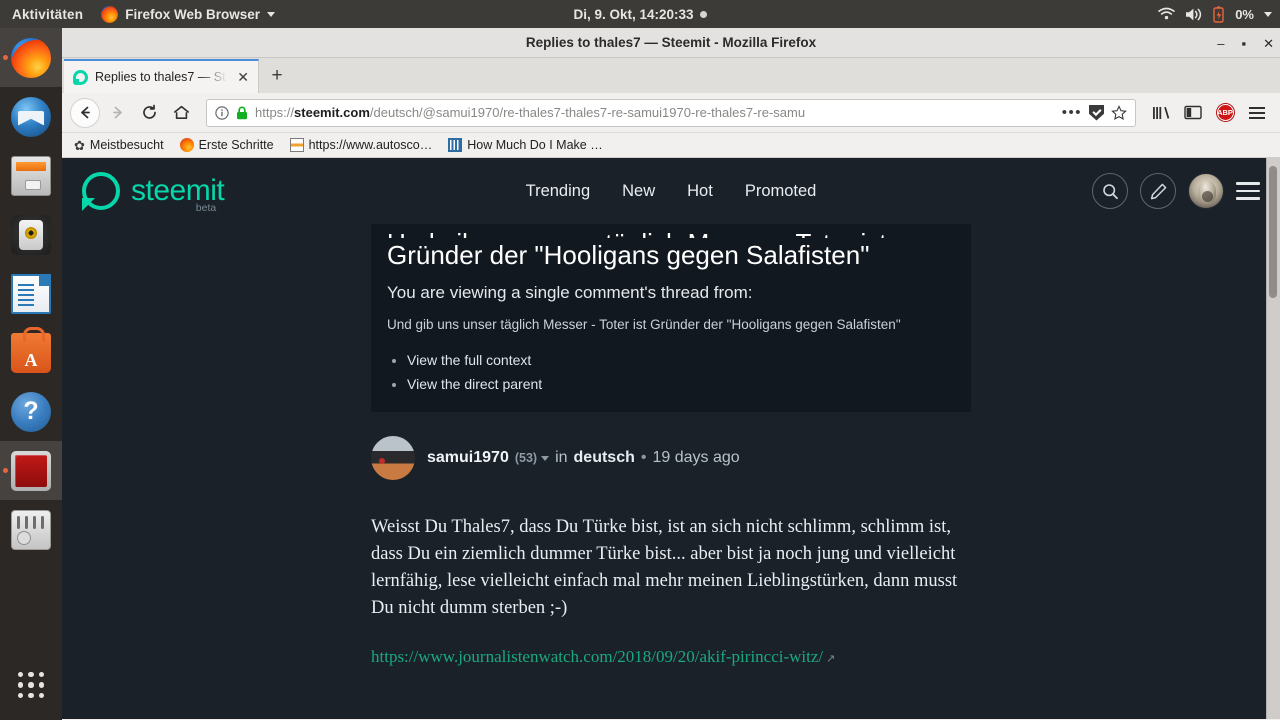 This screenshot has height=720, width=1280. What do you see at coordinates (1266, 438) in the screenshot?
I see `scrollbar-track-edge` at bounding box center [1266, 438].